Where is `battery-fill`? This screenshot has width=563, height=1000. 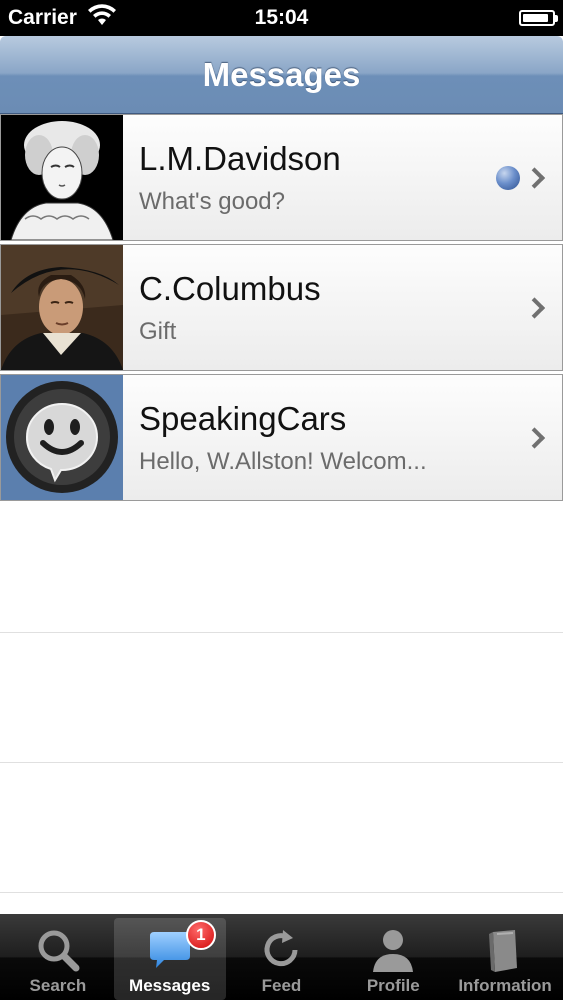 battery-fill is located at coordinates (535, 18).